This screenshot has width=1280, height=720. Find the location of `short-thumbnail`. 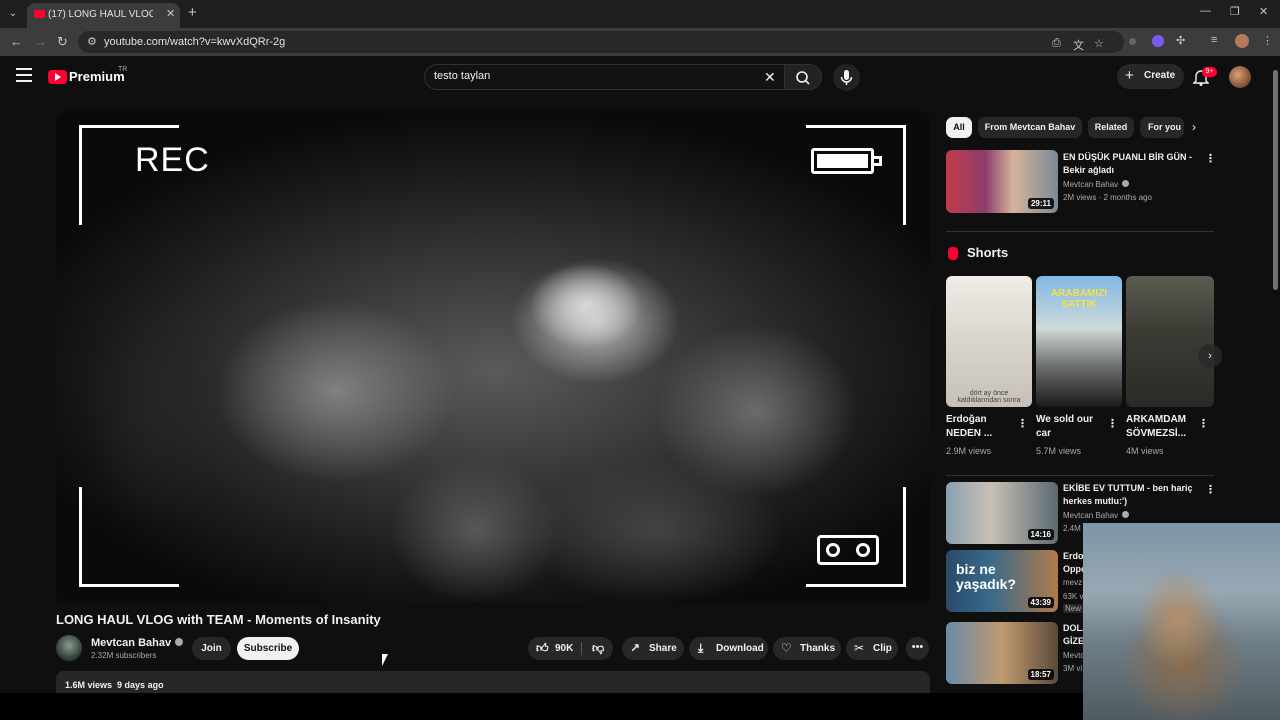

short-thumbnail is located at coordinates (1170, 341).